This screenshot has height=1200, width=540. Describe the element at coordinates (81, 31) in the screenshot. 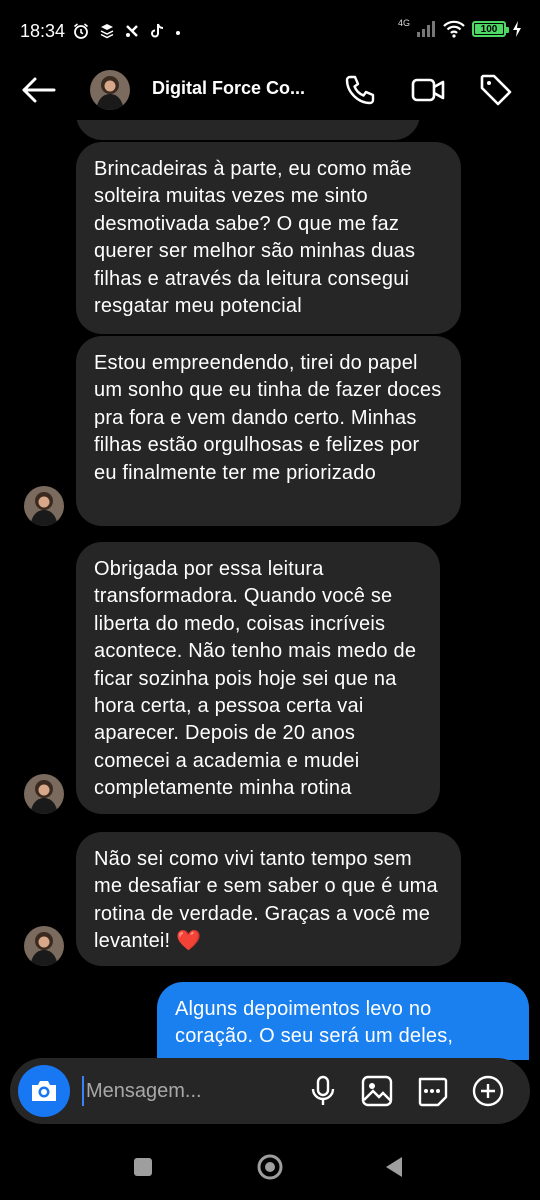

I see `alarm-icon` at that location.